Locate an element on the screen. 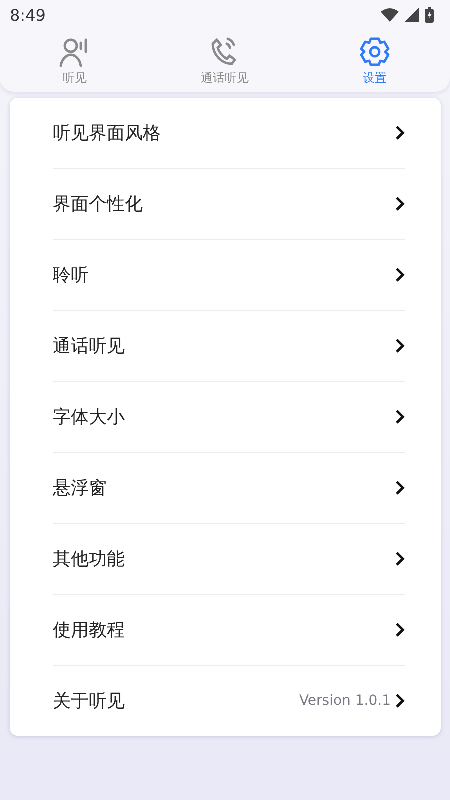  settings-item: 字体大小 is located at coordinates (224, 417).